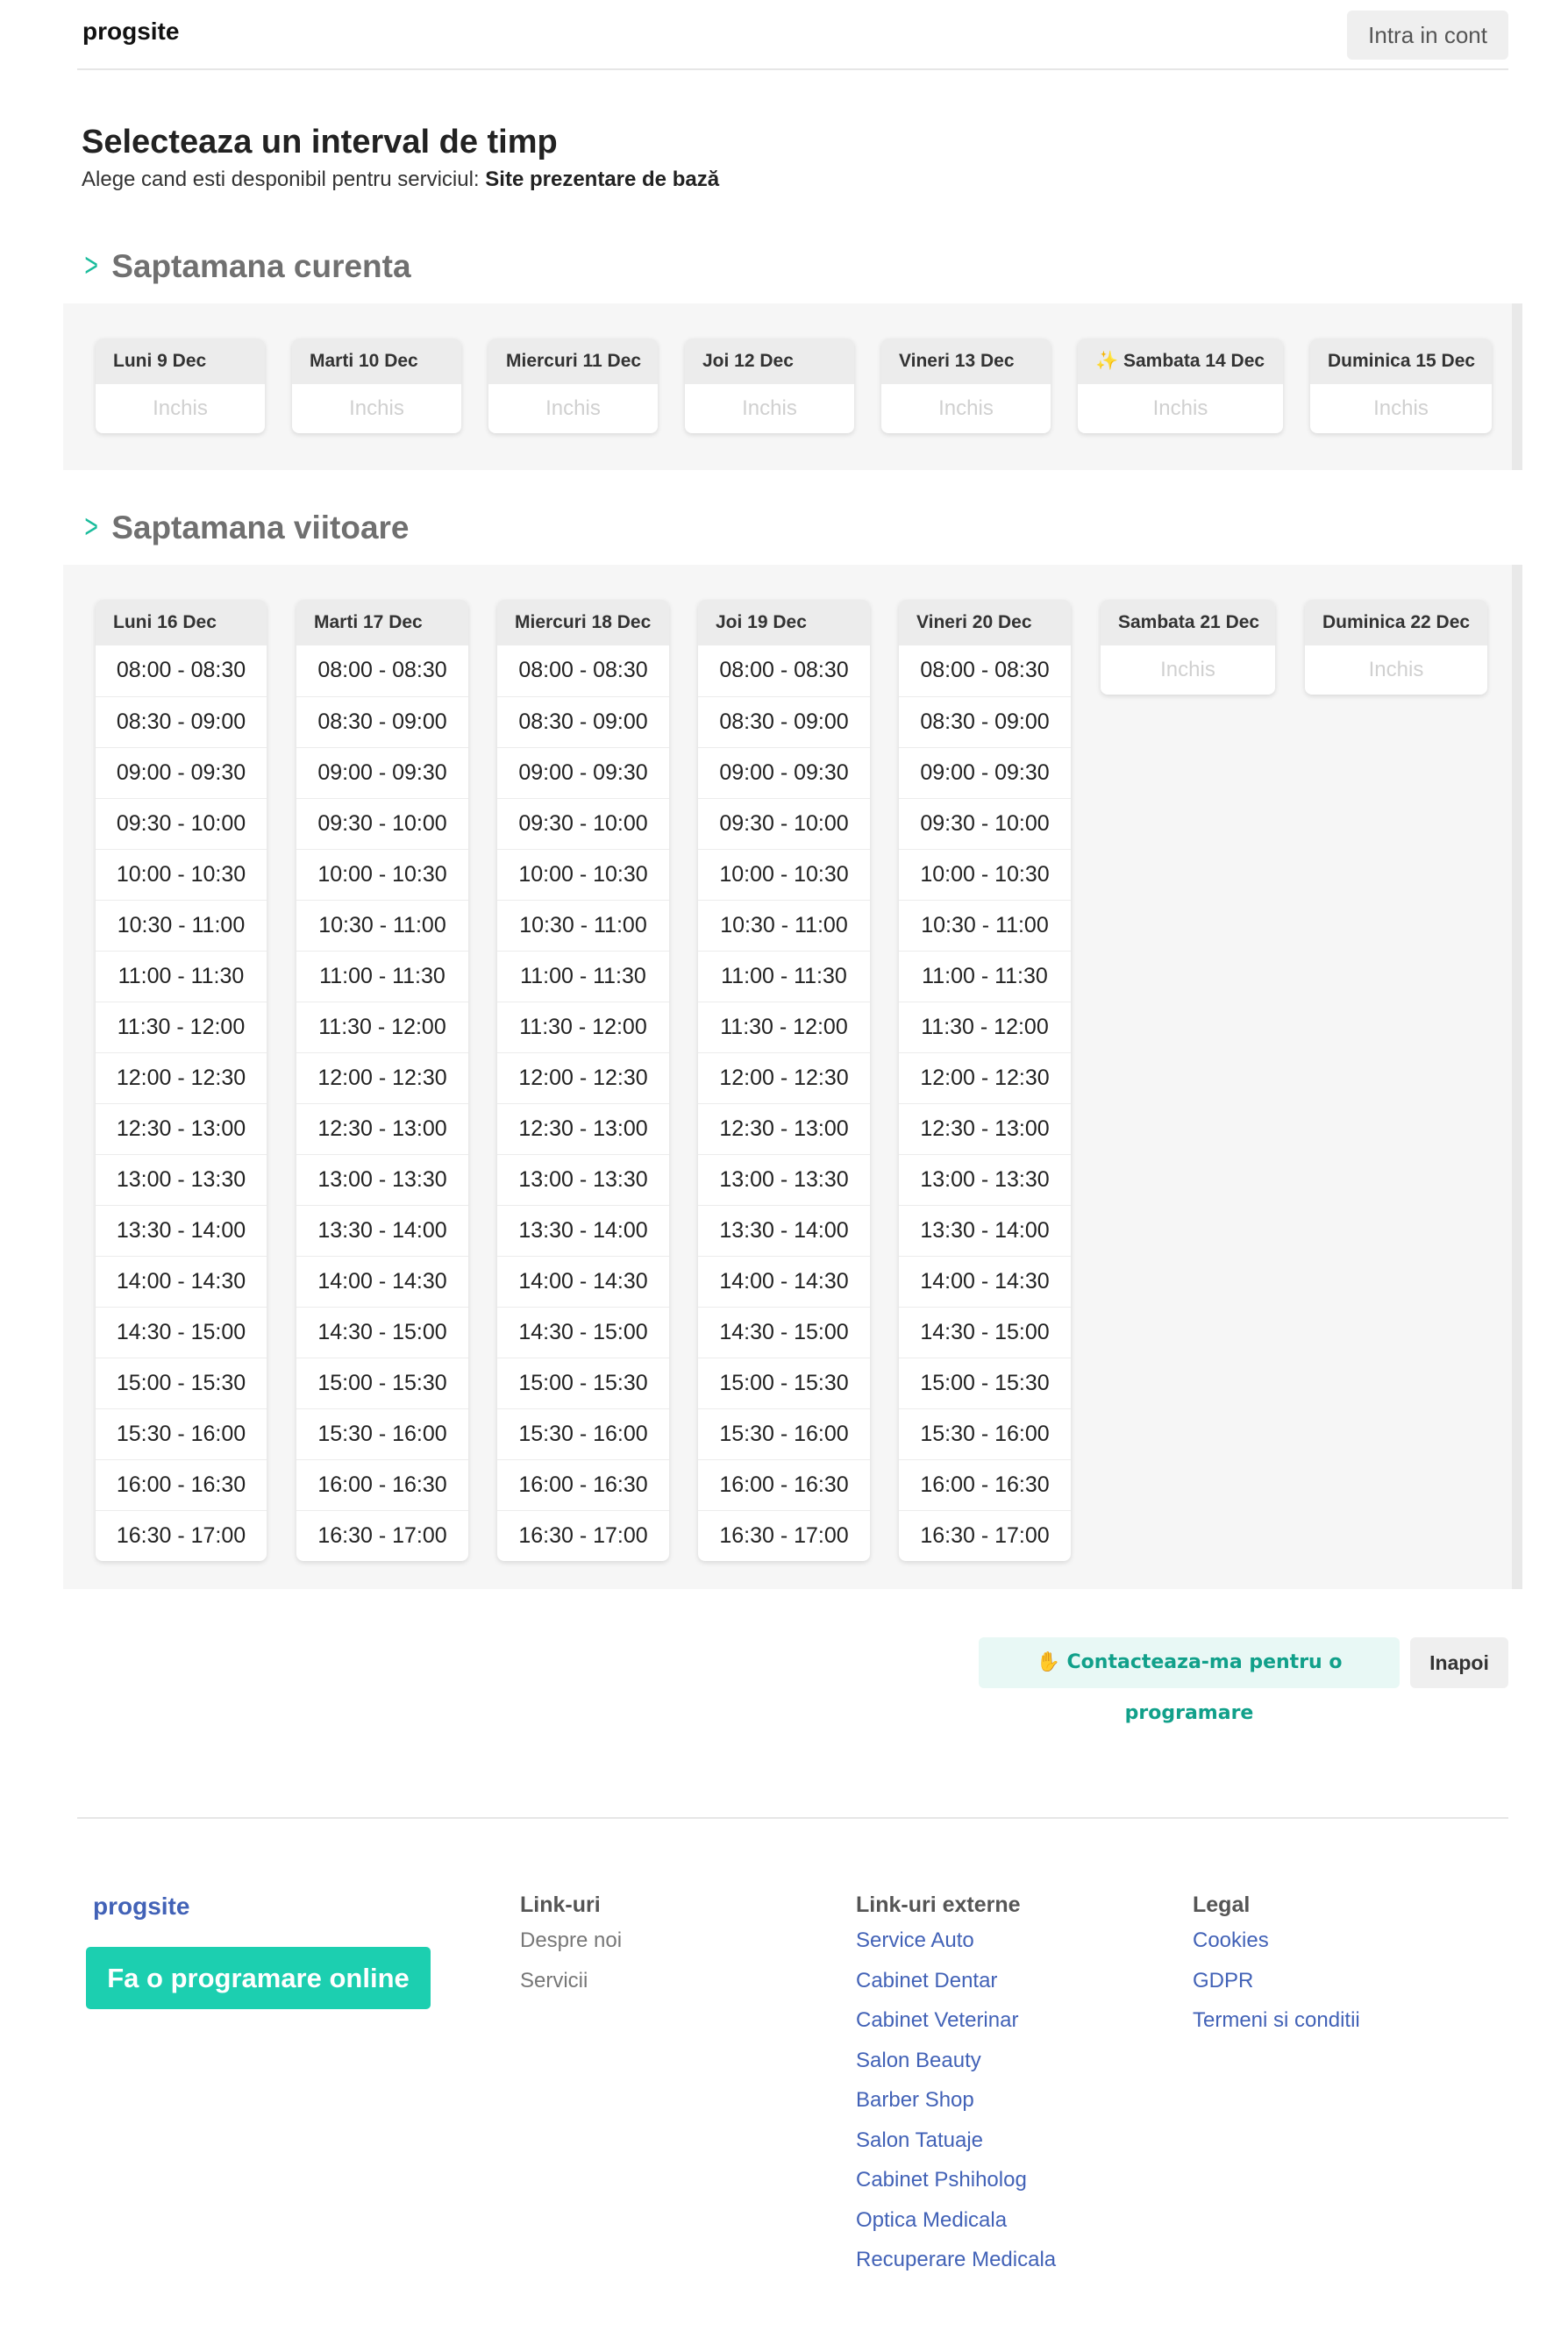 The width and height of the screenshot is (1568, 2331). What do you see at coordinates (956, 2065) in the screenshot?
I see `footer-link-salon-beauty: Salon Beauty` at bounding box center [956, 2065].